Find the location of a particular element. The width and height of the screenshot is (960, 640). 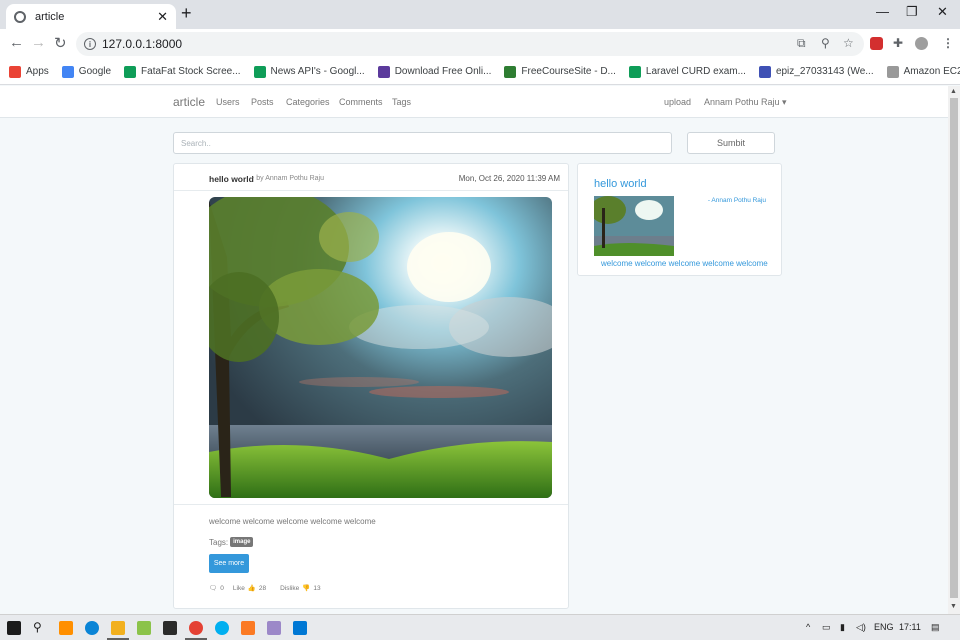

sublime-icon is located at coordinates (170, 628).